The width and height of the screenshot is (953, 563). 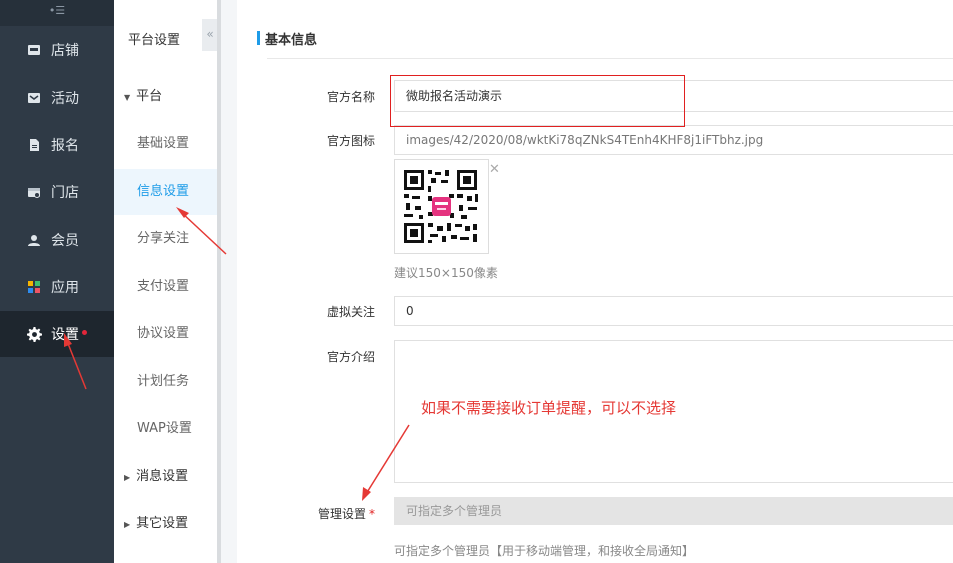 I want to click on apps-icon, so click(x=34, y=287).